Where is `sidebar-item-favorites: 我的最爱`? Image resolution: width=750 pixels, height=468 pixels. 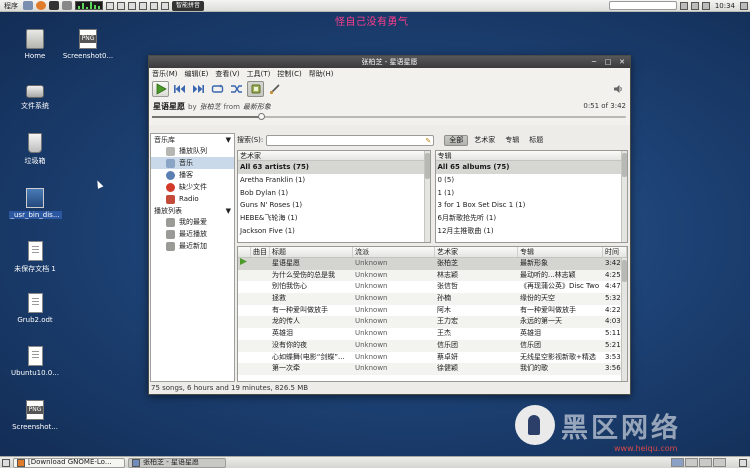
sidebar-item-favorites: 我的最爱 is located at coordinates (192, 222).